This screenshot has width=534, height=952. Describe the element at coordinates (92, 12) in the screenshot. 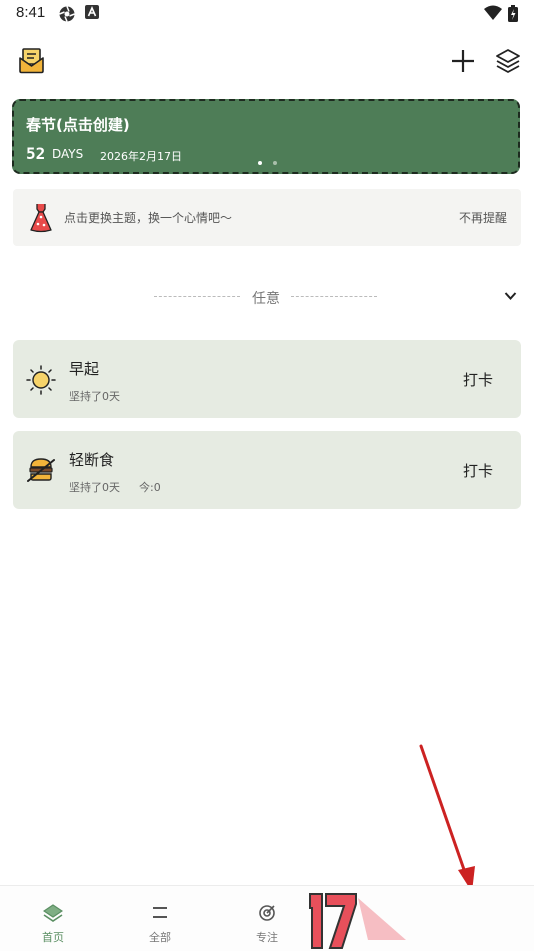

I see `notification-a-icon` at that location.